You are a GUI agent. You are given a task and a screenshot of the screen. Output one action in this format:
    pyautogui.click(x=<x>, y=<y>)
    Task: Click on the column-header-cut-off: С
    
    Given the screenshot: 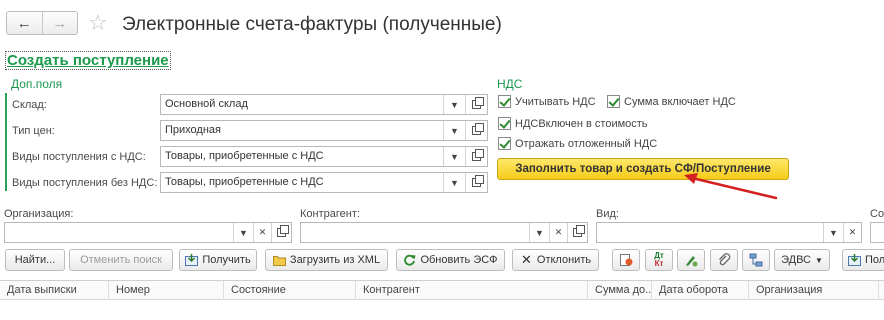 What is the action you would take?
    pyautogui.click(x=881, y=290)
    